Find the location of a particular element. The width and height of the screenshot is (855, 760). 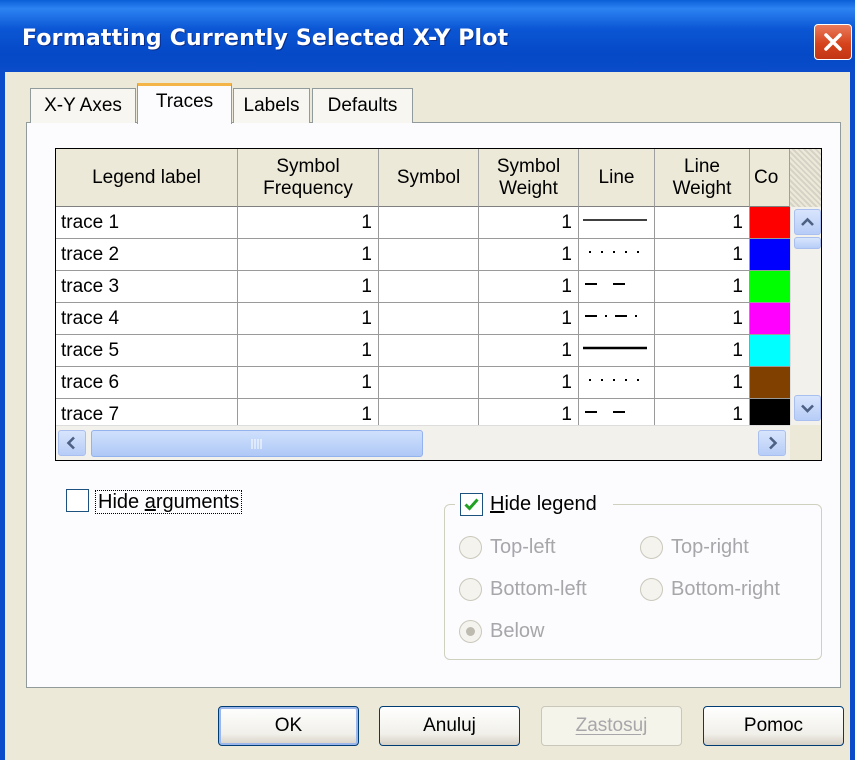

scroll-right-button is located at coordinates (772, 443).